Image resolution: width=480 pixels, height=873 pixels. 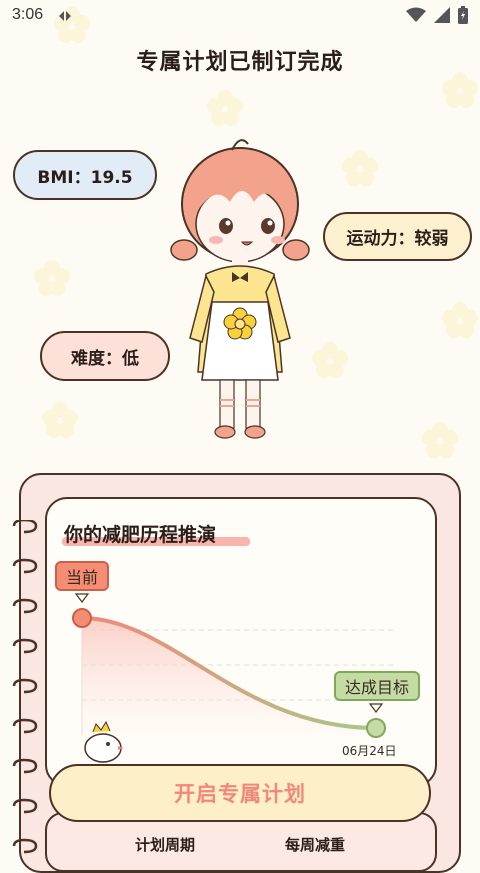 What do you see at coordinates (240, 793) in the screenshot?
I see `start-plan-button: 开启专属计划` at bounding box center [240, 793].